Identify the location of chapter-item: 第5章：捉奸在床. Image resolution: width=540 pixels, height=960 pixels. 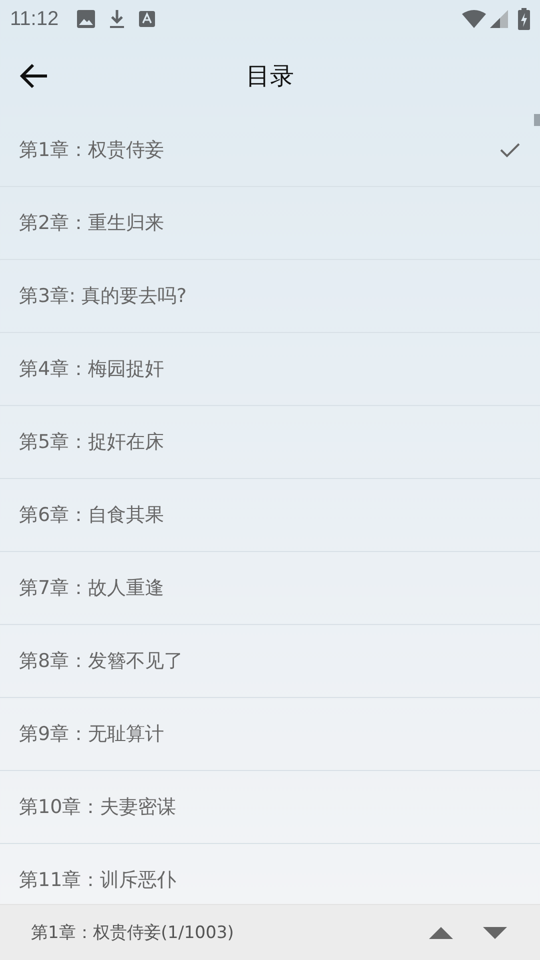
(270, 442).